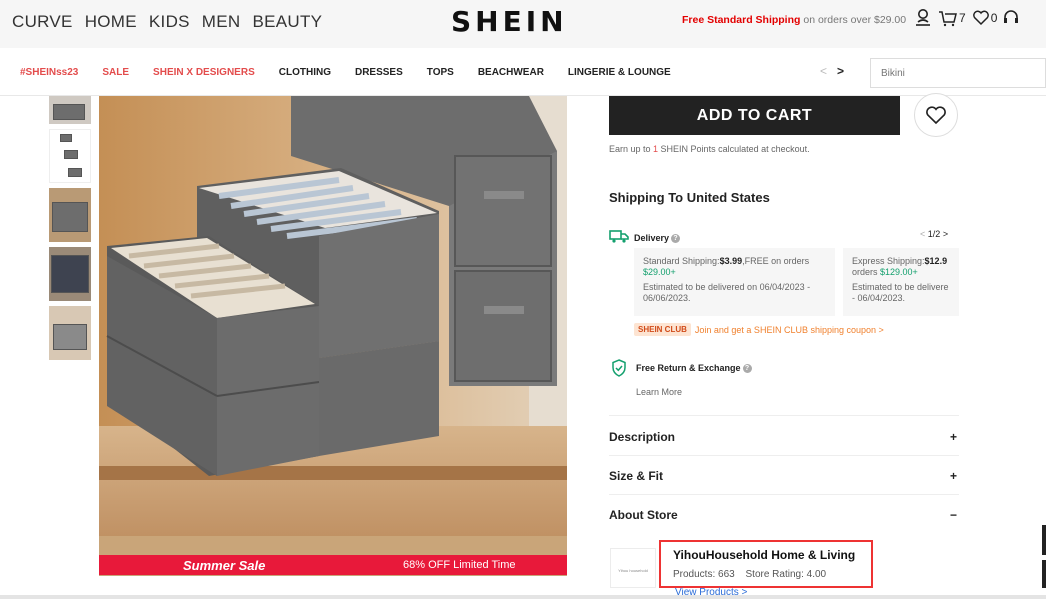  Describe the element at coordinates (731, 261) in the screenshot. I see `standard-price: $3.99` at that location.